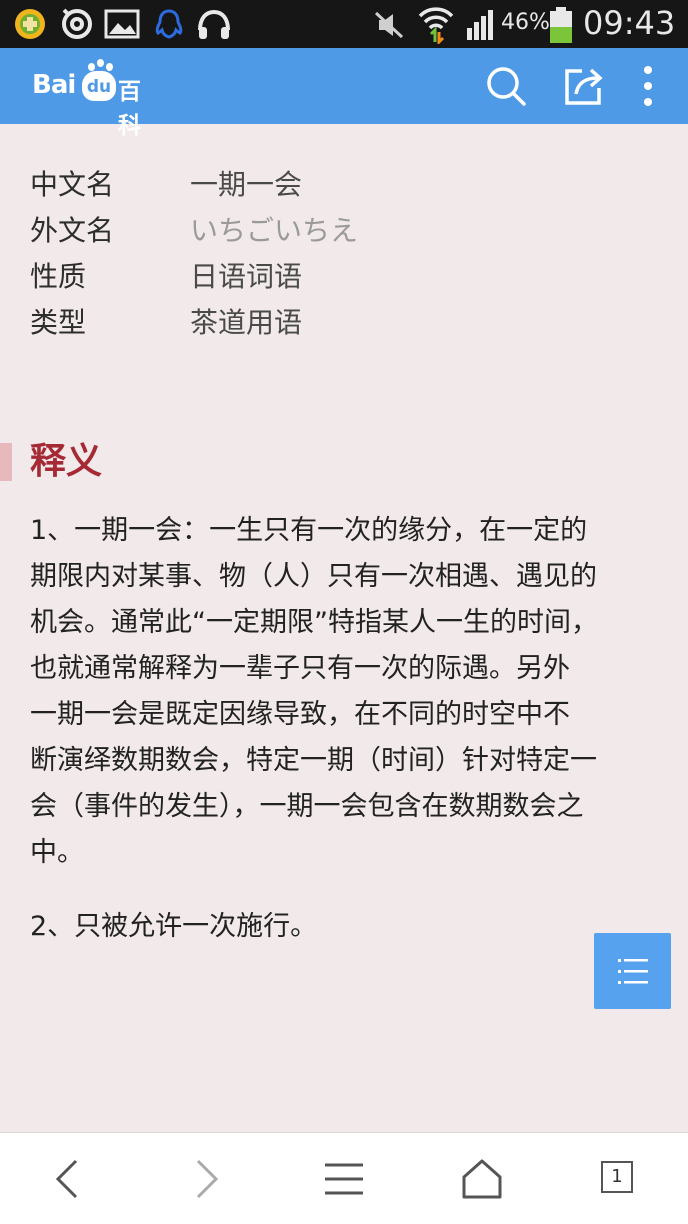  I want to click on signal-icon, so click(480, 25).